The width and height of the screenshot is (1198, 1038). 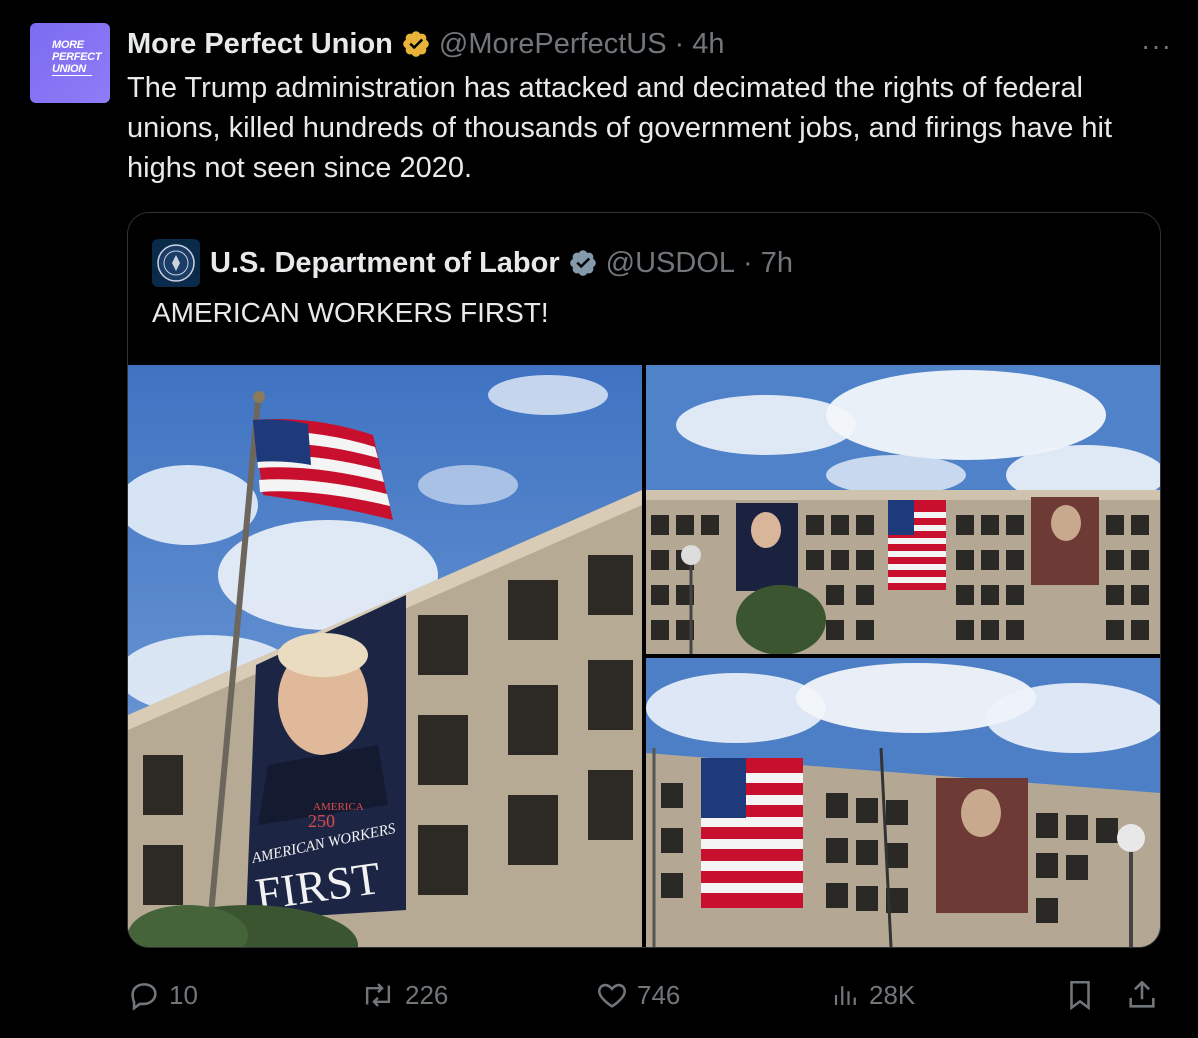 I want to click on heart-icon, so click(x=612, y=995).